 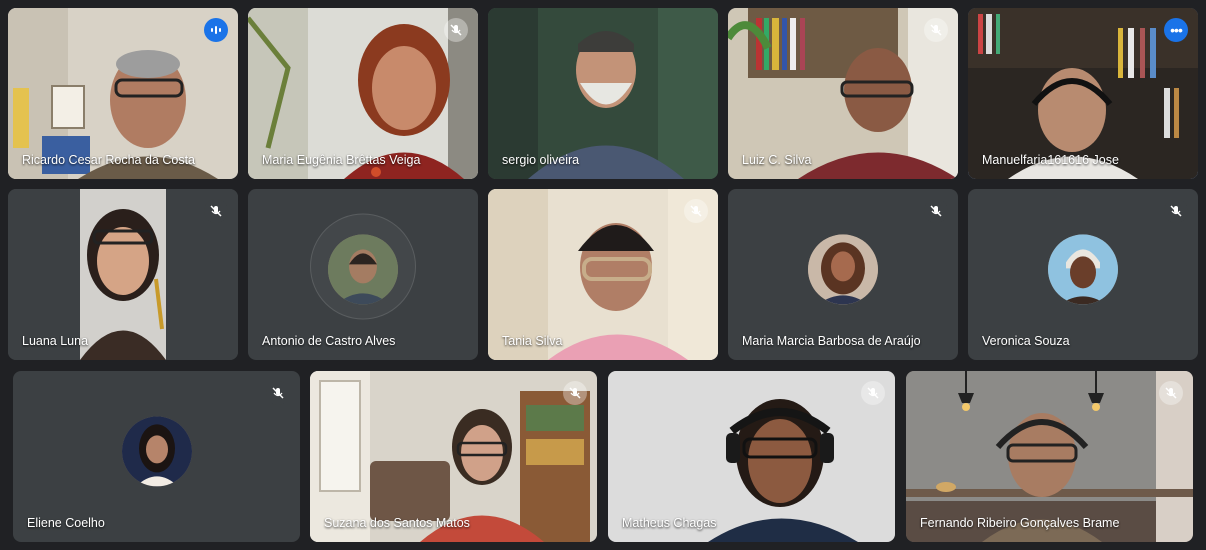 I want to click on participant-name: Fernando Ribeiro Gonçalves Brame, so click(x=1020, y=523).